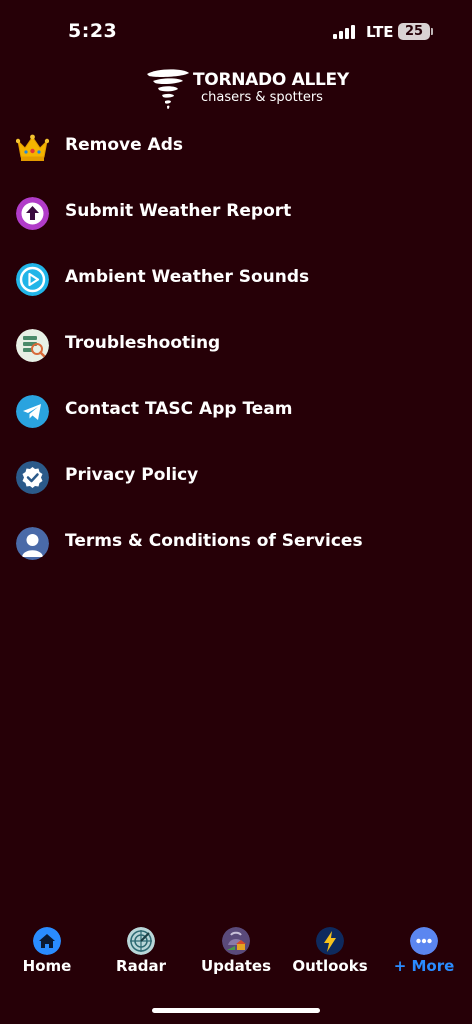 Image resolution: width=472 pixels, height=1024 pixels. What do you see at coordinates (32, 345) in the screenshot?
I see `troubleshoot-icon` at bounding box center [32, 345].